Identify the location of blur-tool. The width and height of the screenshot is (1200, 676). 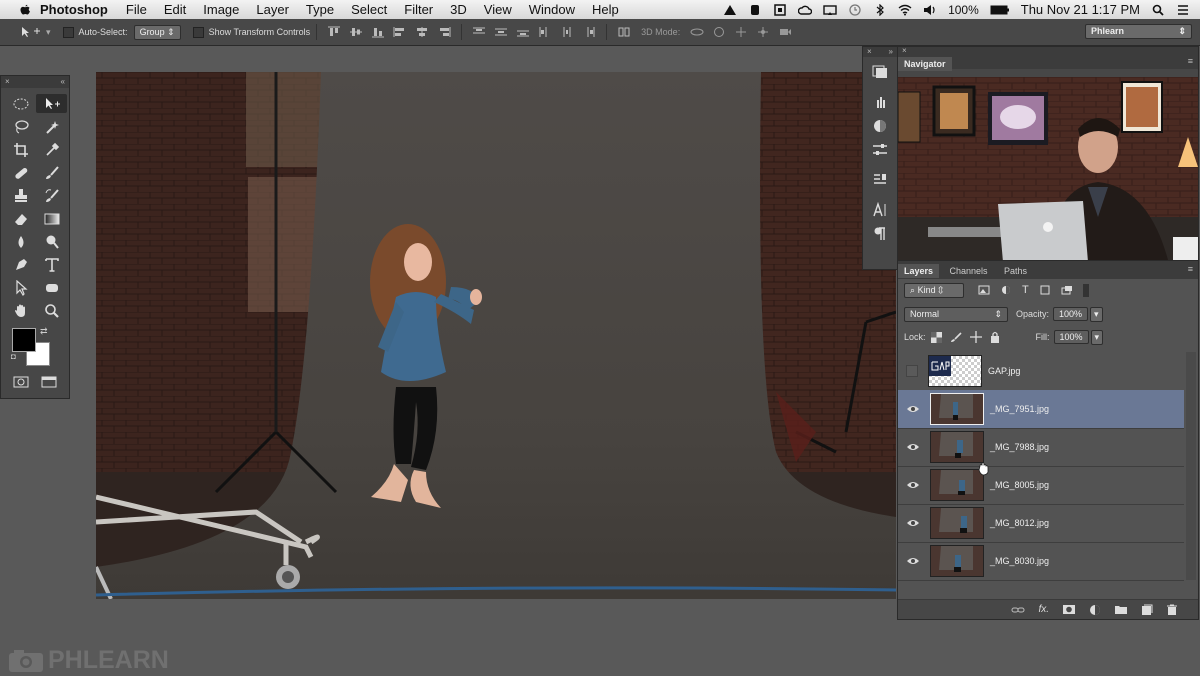
(20, 241).